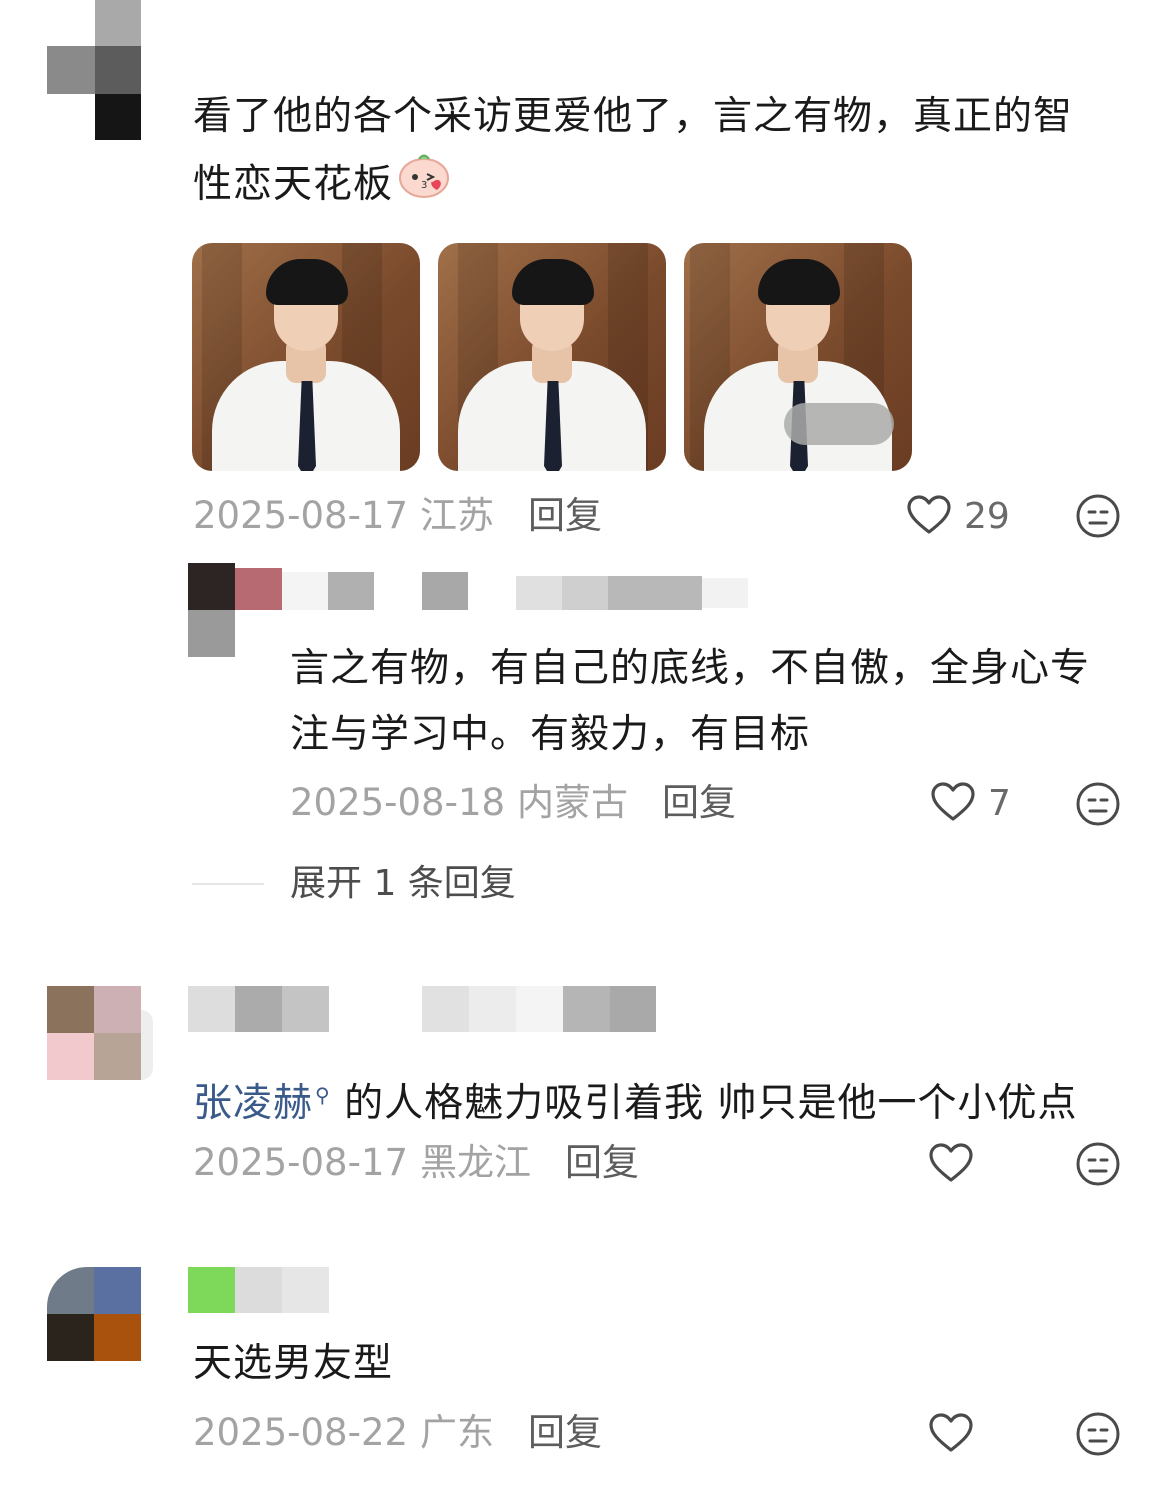 The width and height of the screenshot is (1170, 1502). I want to click on comment-text-line-1: 看了他的各个采访更爱他了，言之有物，真正的智, so click(633, 116).